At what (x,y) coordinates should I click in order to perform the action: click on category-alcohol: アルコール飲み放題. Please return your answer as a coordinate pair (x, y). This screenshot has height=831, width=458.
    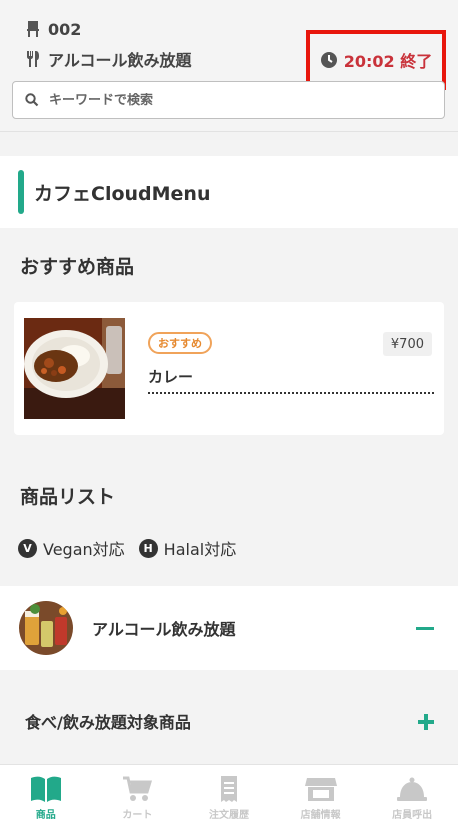
    Looking at the image, I should click on (229, 628).